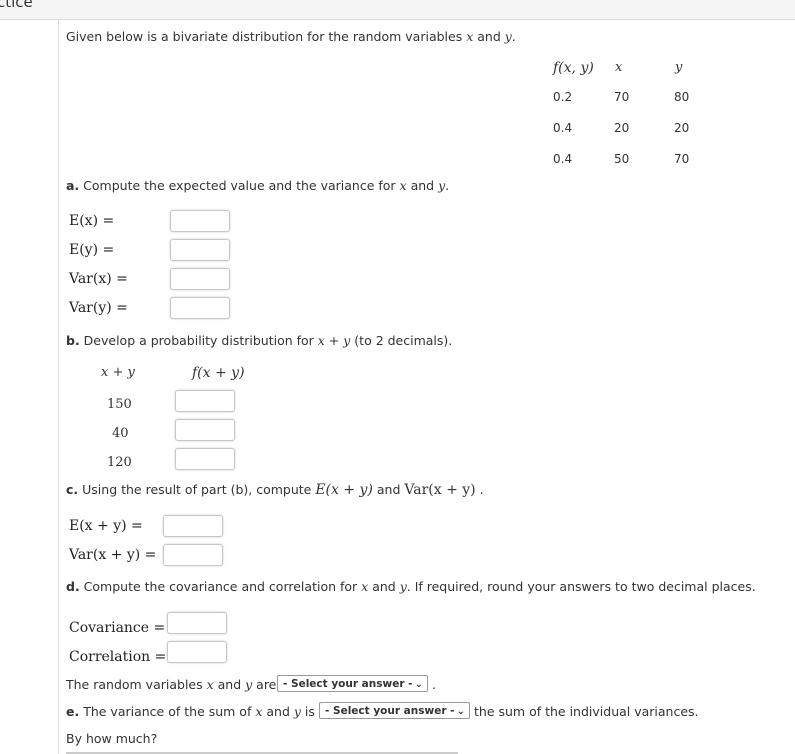 The image size is (795, 754). I want to click on sum-value: 150, so click(119, 404).